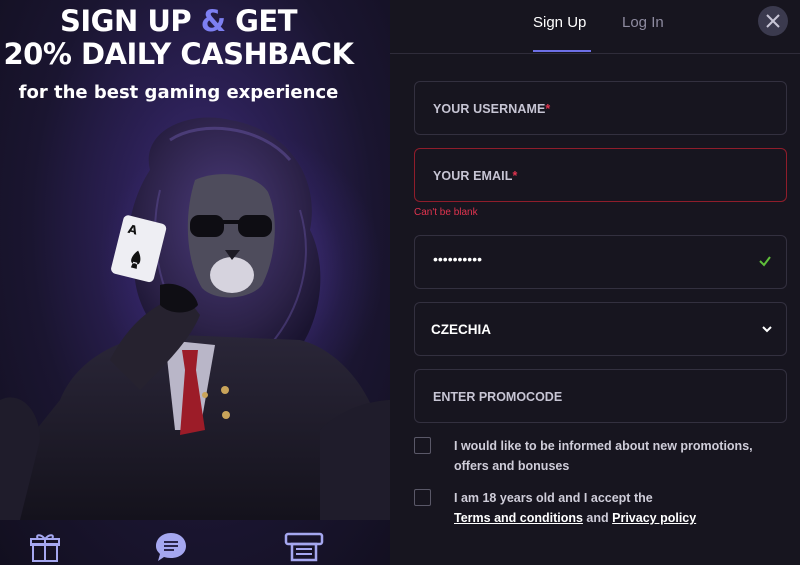 Image resolution: width=800 pixels, height=565 pixels. What do you see at coordinates (765, 261) in the screenshot?
I see `checkmark-icon` at bounding box center [765, 261].